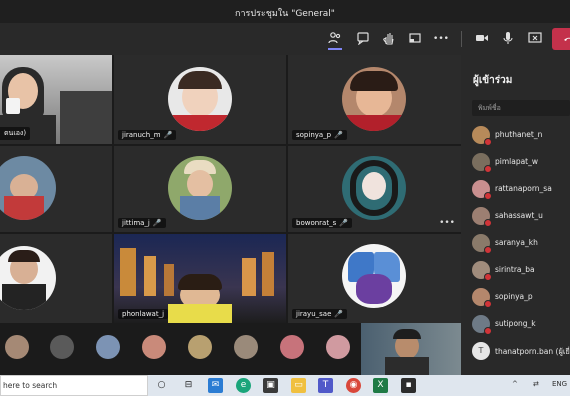 The height and width of the screenshot is (396, 570). What do you see at coordinates (559, 384) in the screenshot?
I see `language-indicator: ENG` at bounding box center [559, 384].